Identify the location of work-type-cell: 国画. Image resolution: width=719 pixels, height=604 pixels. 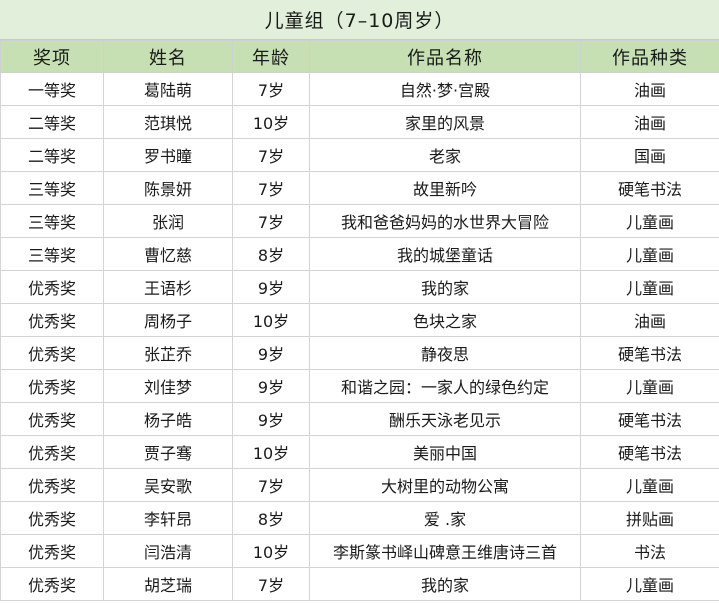
(649, 155).